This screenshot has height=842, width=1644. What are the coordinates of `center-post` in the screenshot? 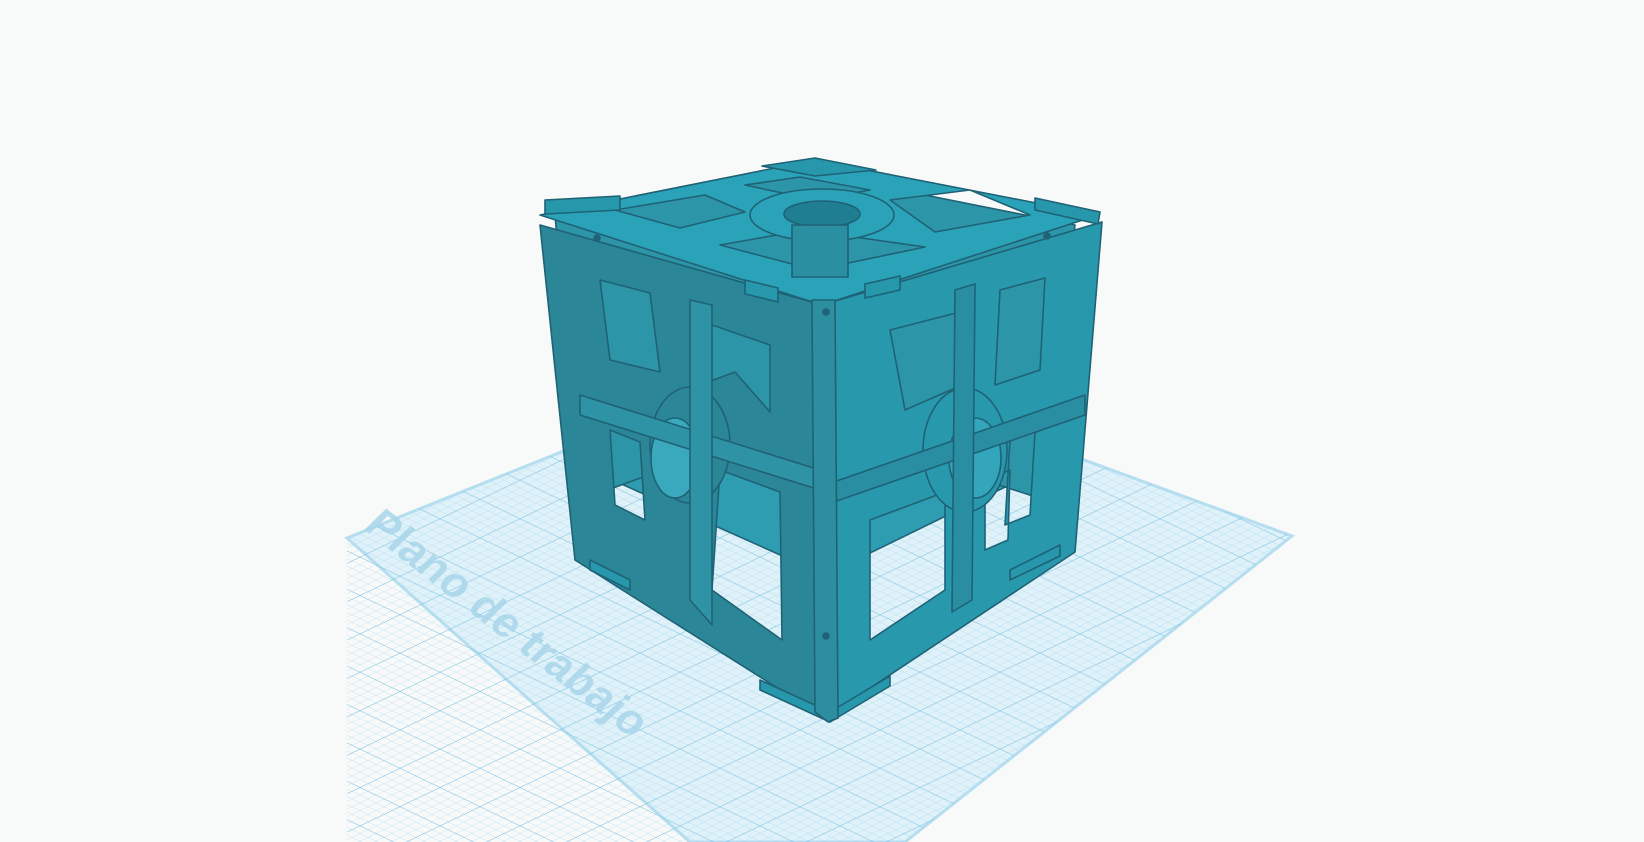 It's located at (820, 251).